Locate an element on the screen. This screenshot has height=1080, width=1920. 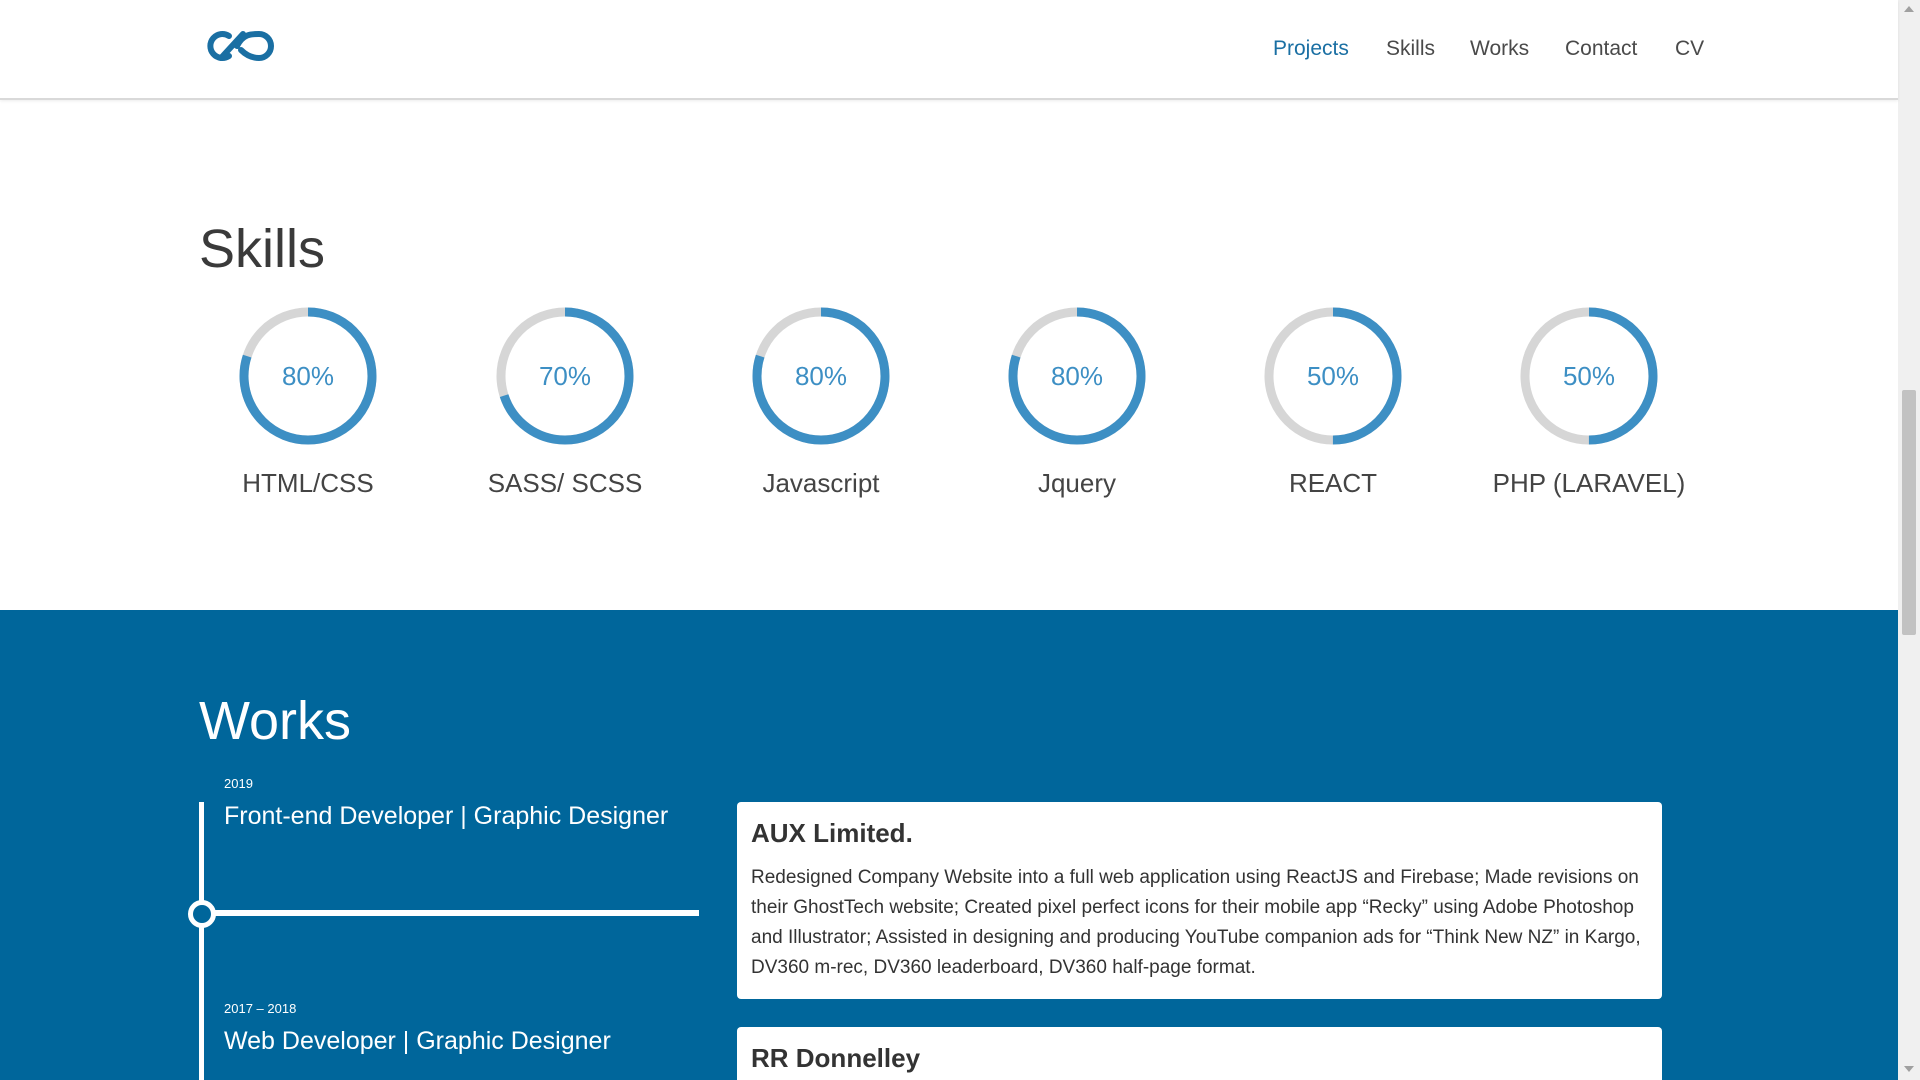
skill-item: 80% Jquery is located at coordinates (1077, 402).